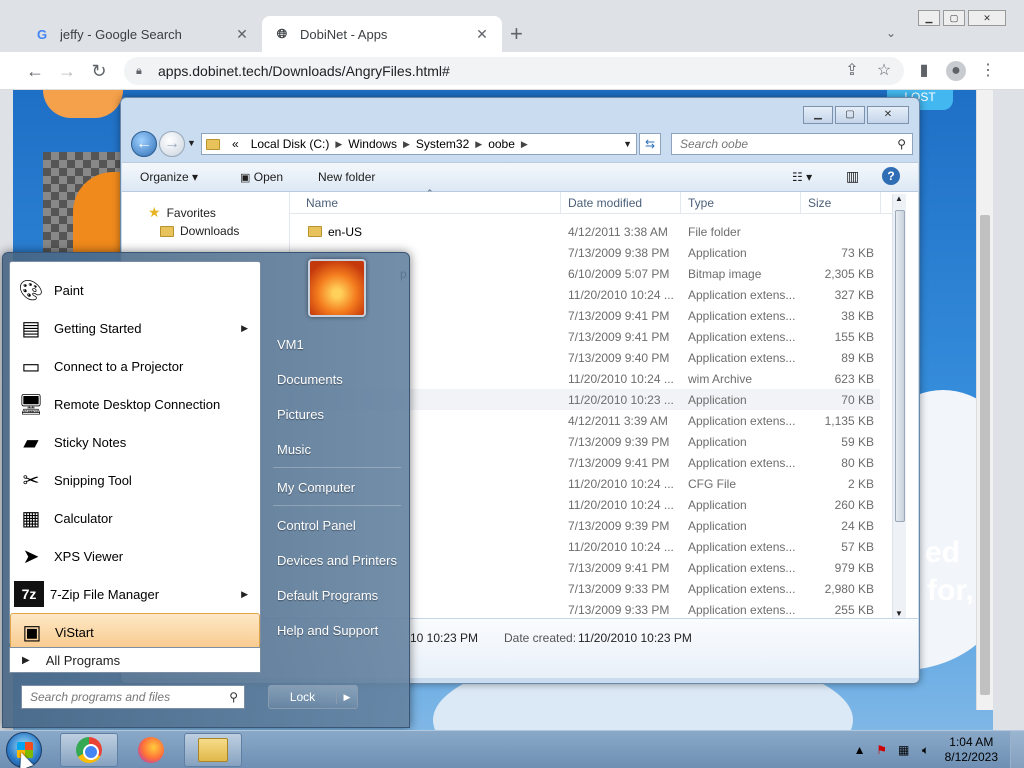 This screenshot has height=768, width=1024. What do you see at coordinates (89, 750) in the screenshot?
I see `taskbar-chrome` at bounding box center [89, 750].